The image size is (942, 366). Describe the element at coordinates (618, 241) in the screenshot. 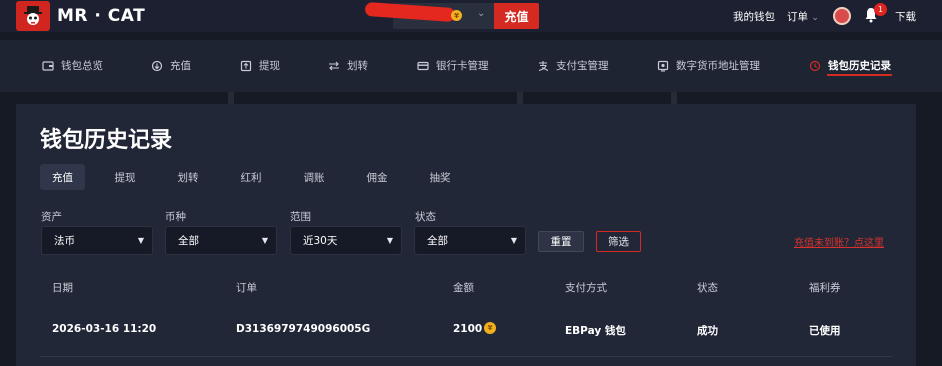

I see `filter-button: 筛选` at that location.